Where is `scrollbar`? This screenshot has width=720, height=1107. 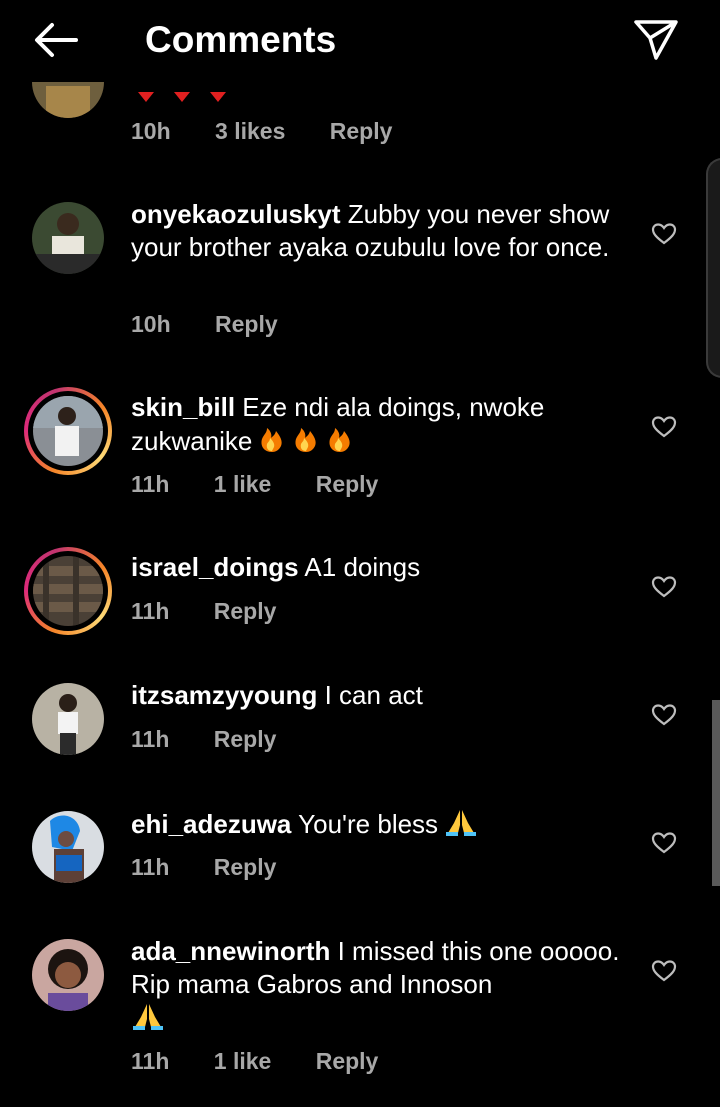 scrollbar is located at coordinates (716, 793).